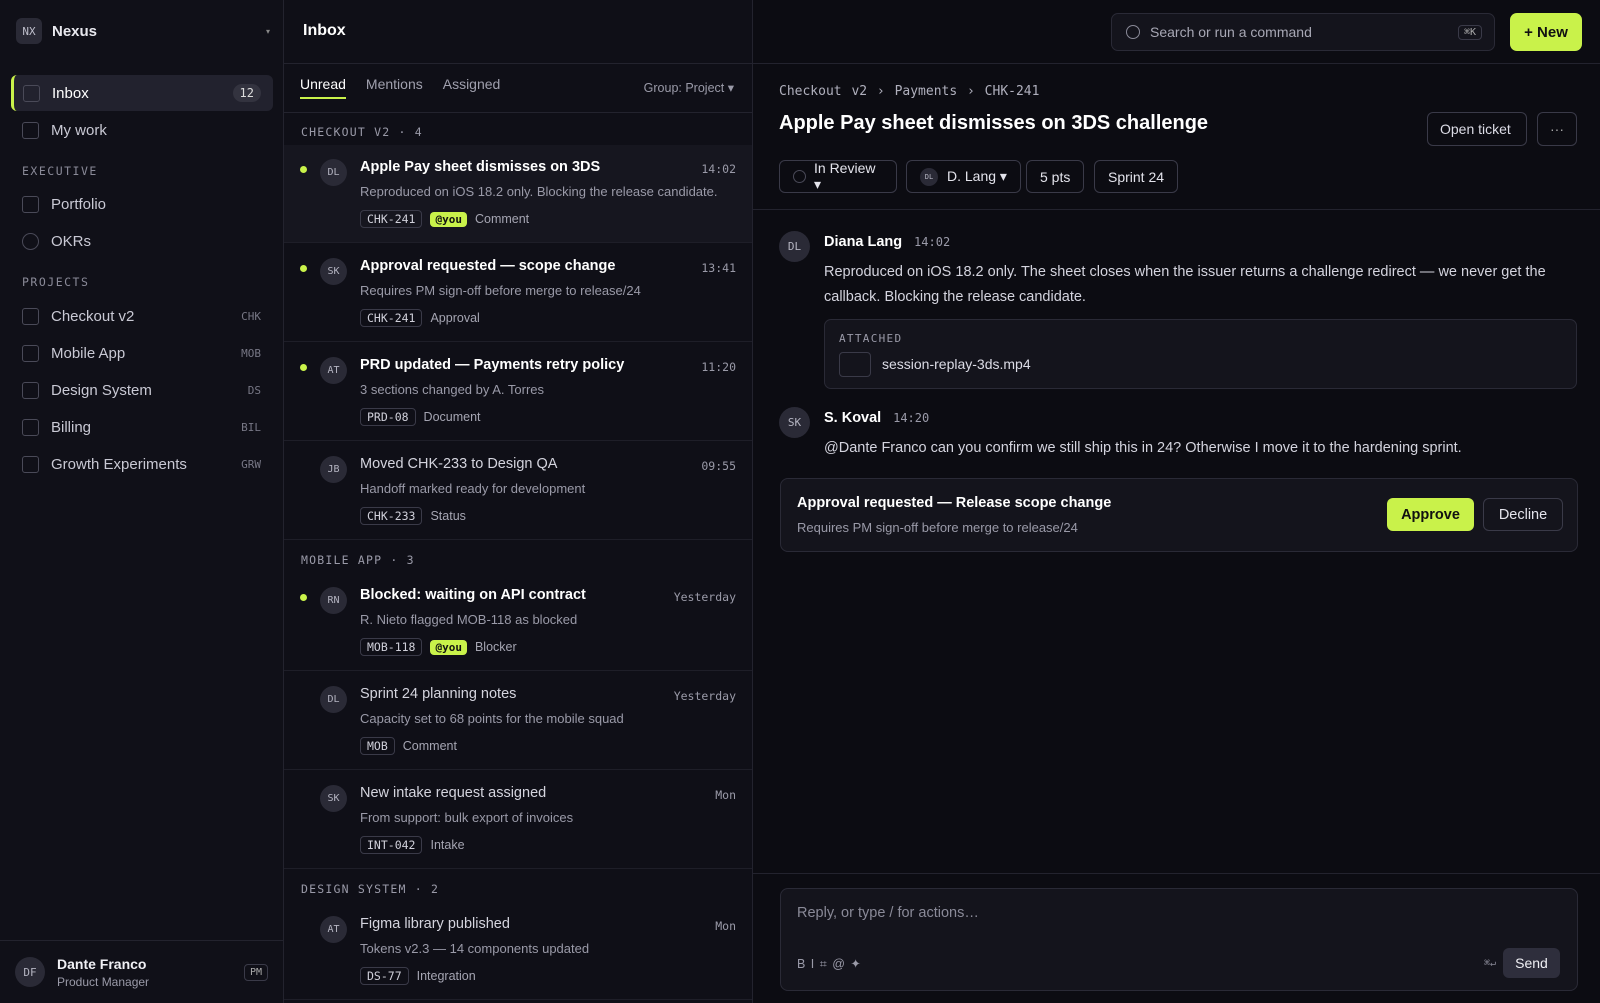 This screenshot has width=1600, height=1003. What do you see at coordinates (1546, 32) in the screenshot?
I see `new-button: + New` at bounding box center [1546, 32].